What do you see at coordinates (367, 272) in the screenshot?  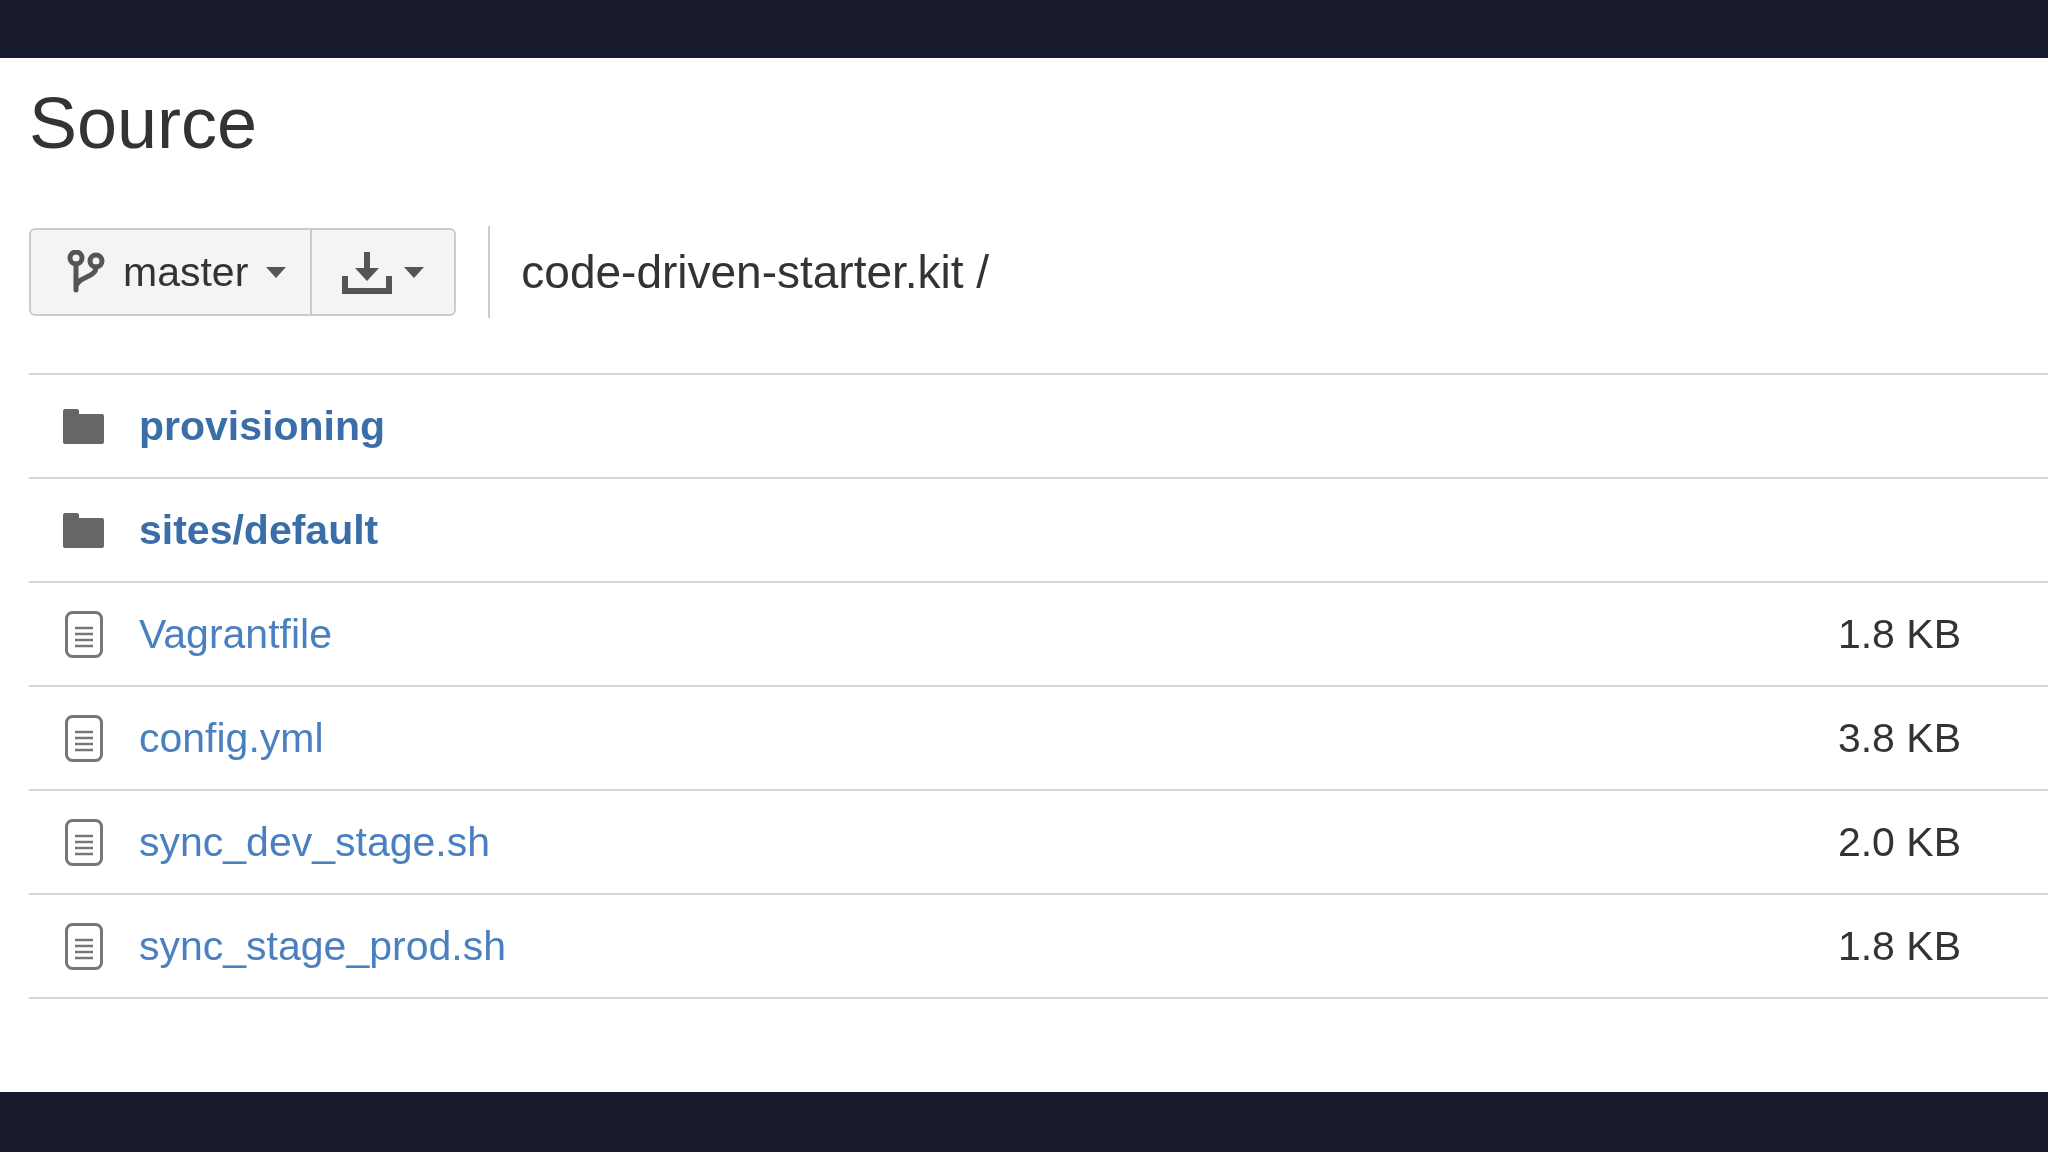 I see `download-icon` at bounding box center [367, 272].